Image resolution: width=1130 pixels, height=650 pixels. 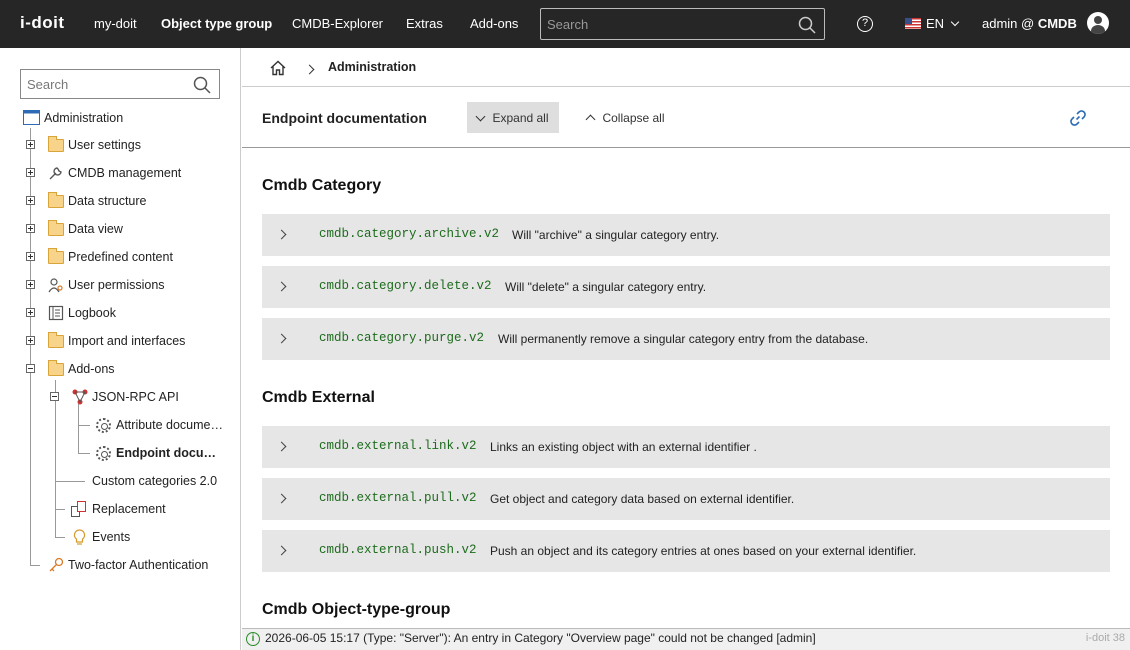 What do you see at coordinates (155, 481) in the screenshot?
I see `tree-label: Custom categories 2.0` at bounding box center [155, 481].